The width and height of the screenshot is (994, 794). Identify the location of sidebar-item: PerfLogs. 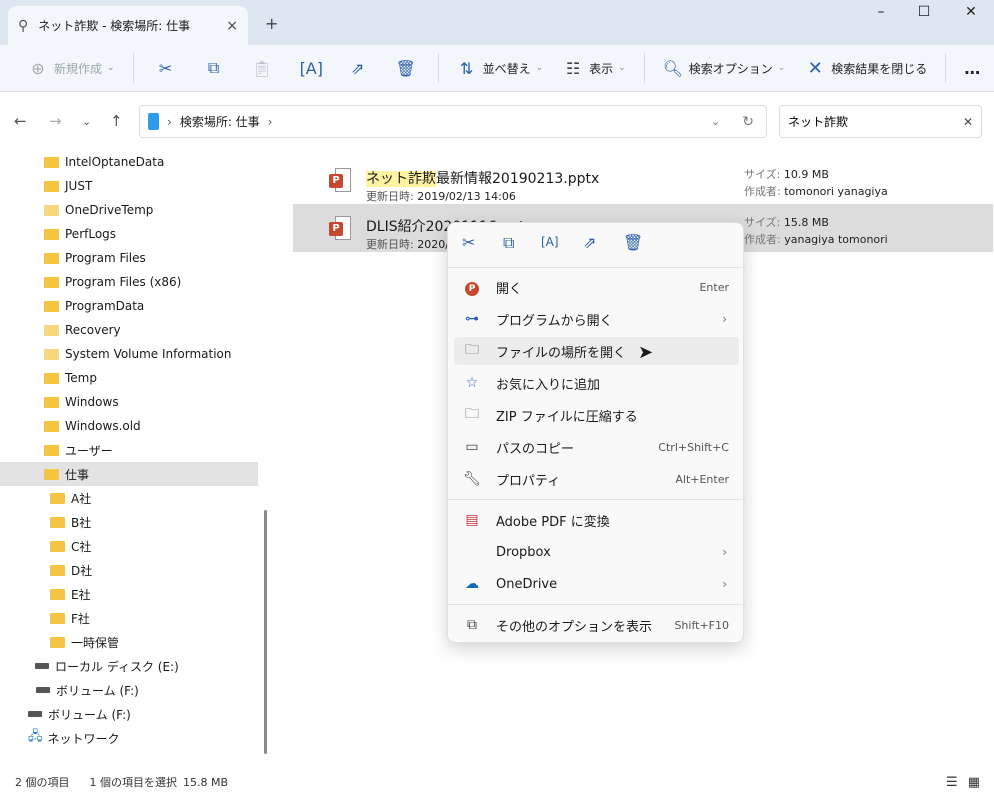
(129, 234).